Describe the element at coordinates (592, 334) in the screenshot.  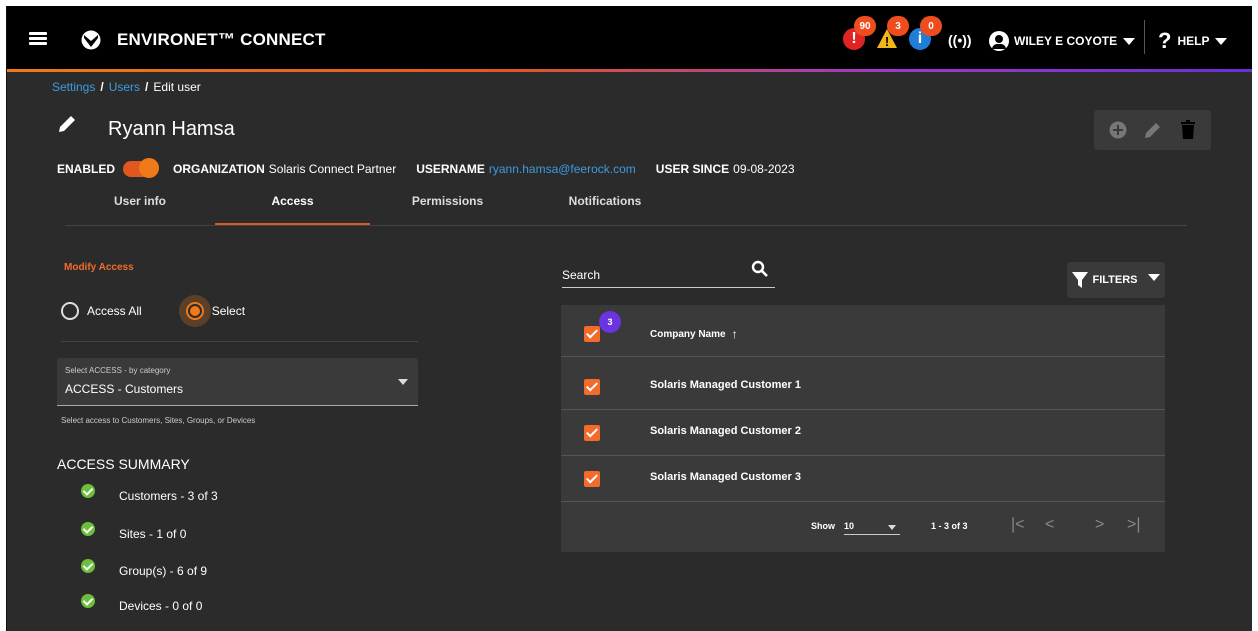
I see `select-all-checkbox` at that location.